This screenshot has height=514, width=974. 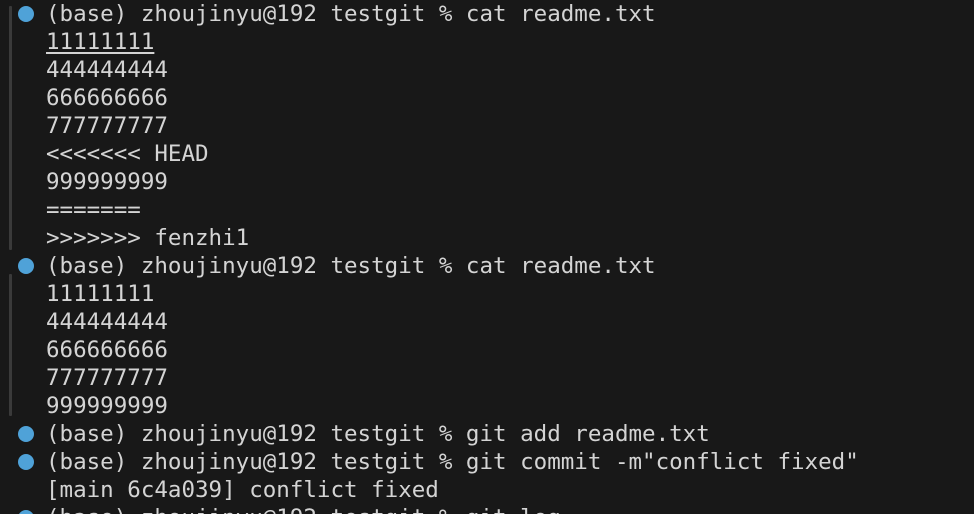 I want to click on output-line: [main 6c4a039] conflict fixed, so click(x=242, y=490).